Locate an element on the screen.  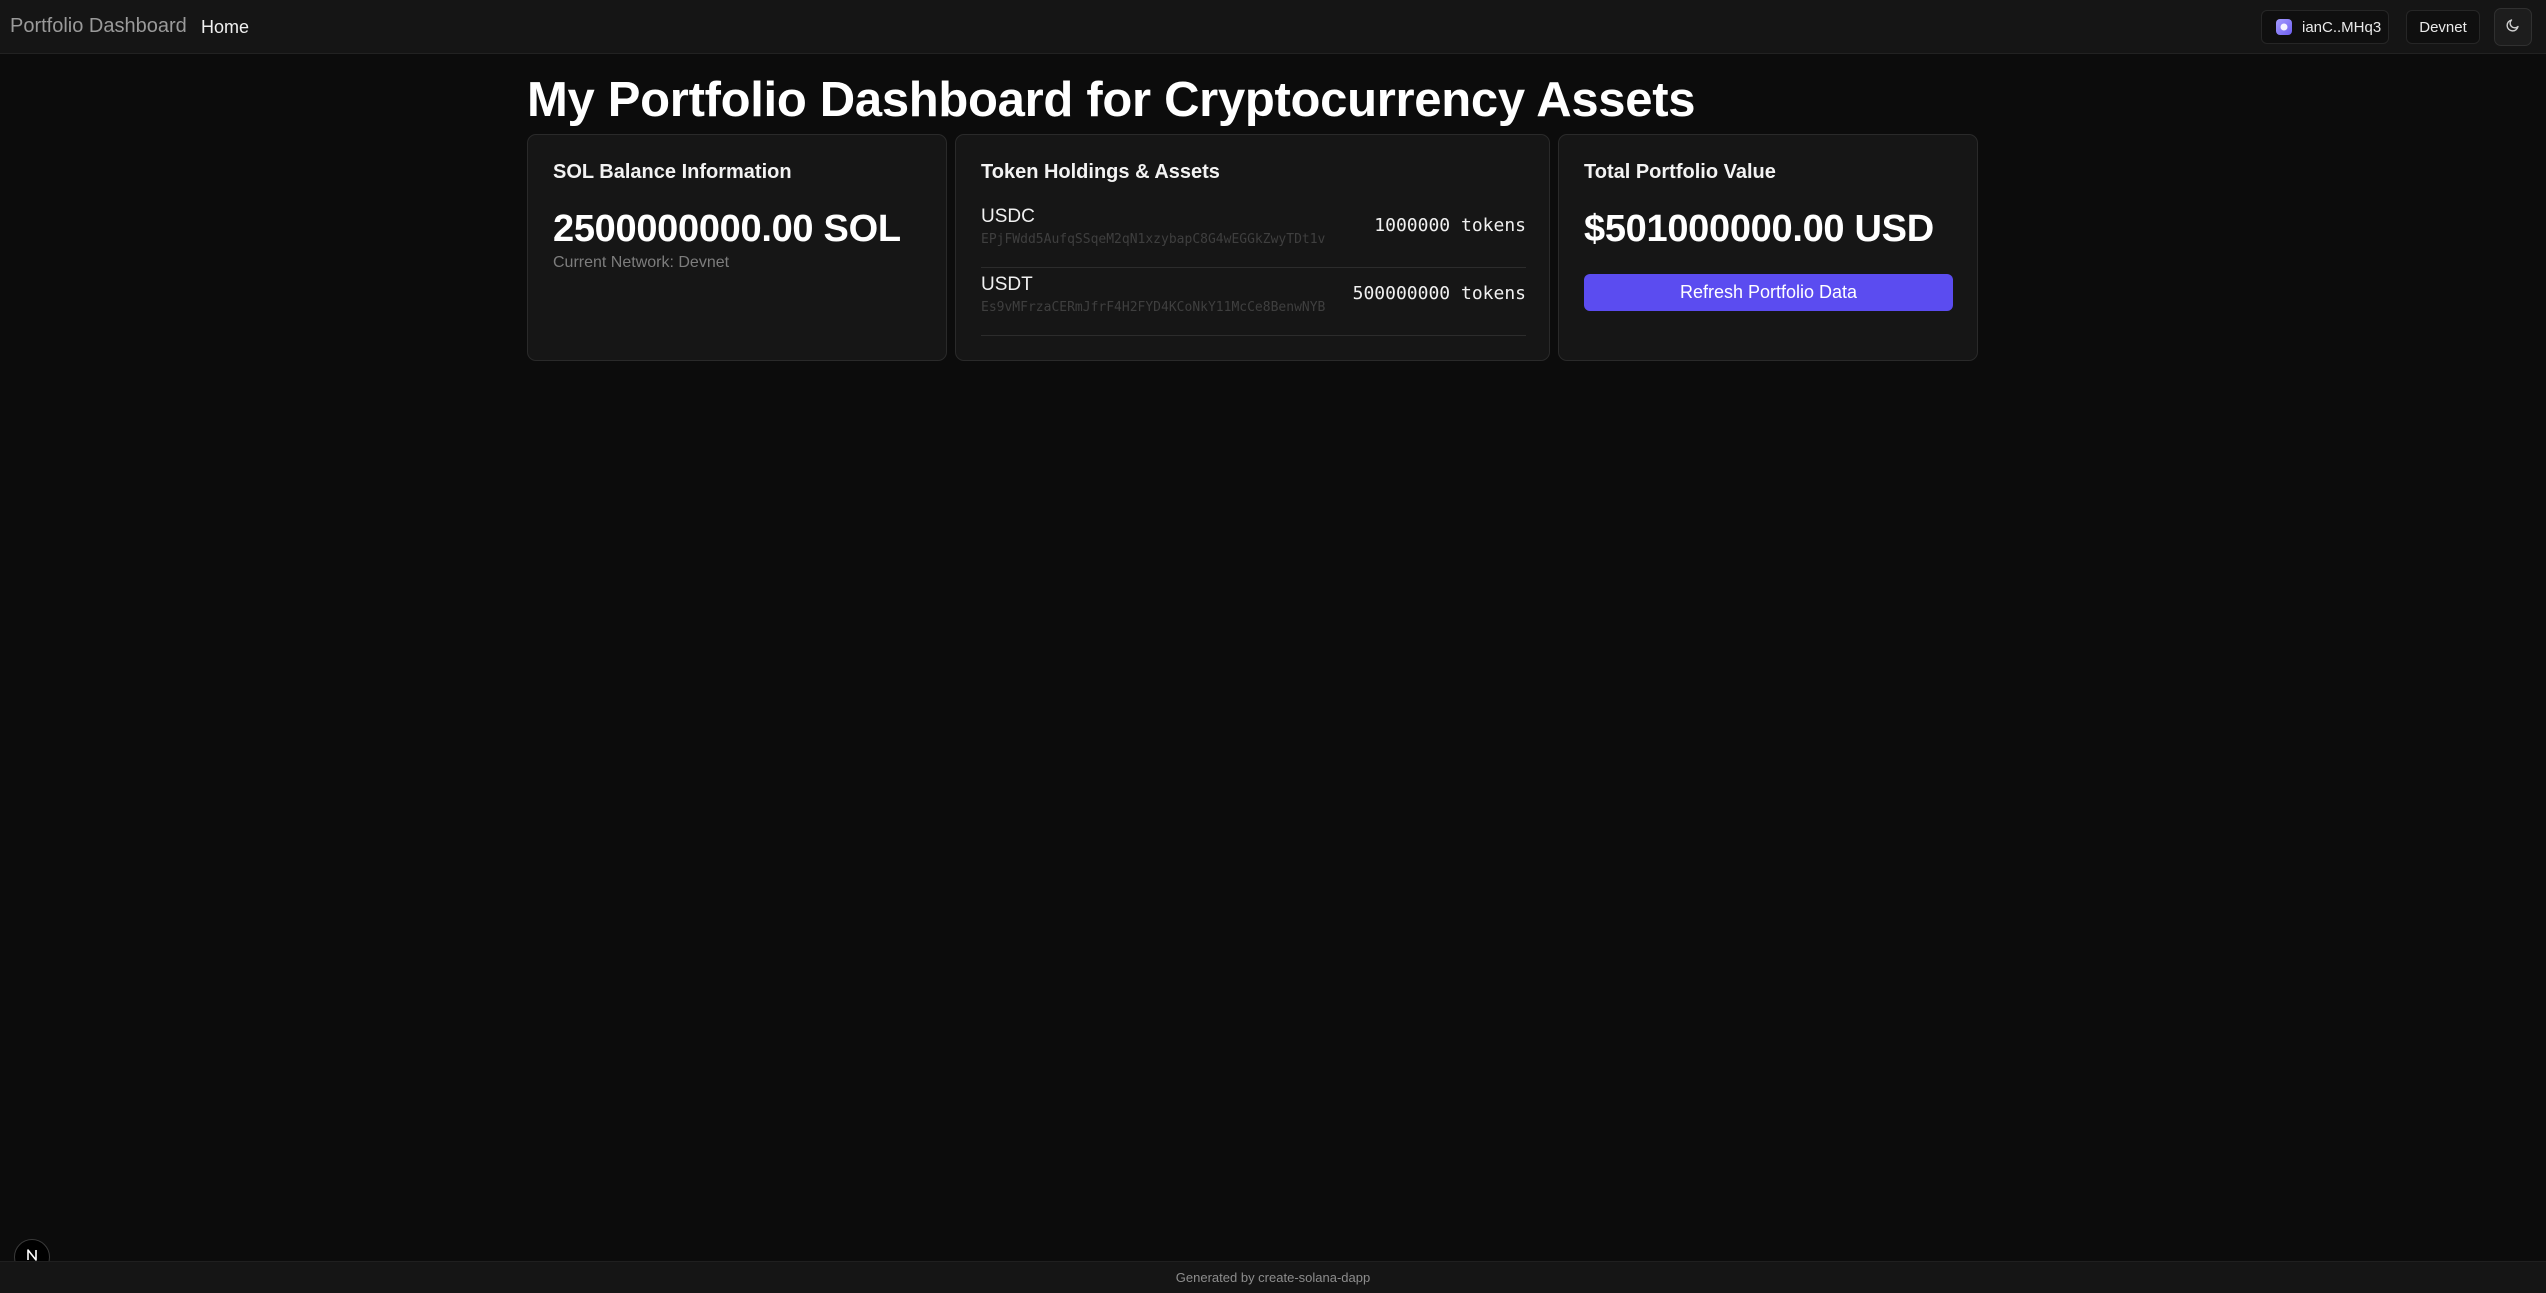
wallet-button: ianC..MHq3 is located at coordinates (2325, 27).